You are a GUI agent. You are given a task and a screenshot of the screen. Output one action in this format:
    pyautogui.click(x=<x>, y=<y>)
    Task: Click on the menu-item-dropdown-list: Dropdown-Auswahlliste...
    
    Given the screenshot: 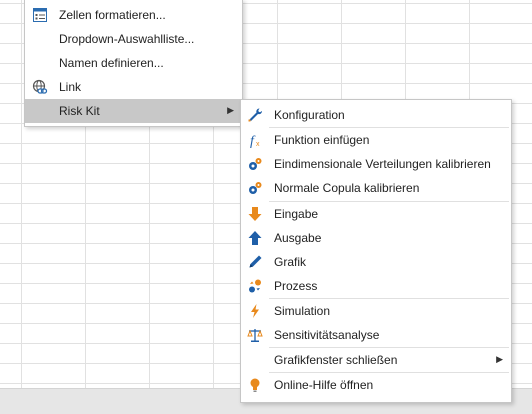 What is the action you would take?
    pyautogui.click(x=133, y=39)
    